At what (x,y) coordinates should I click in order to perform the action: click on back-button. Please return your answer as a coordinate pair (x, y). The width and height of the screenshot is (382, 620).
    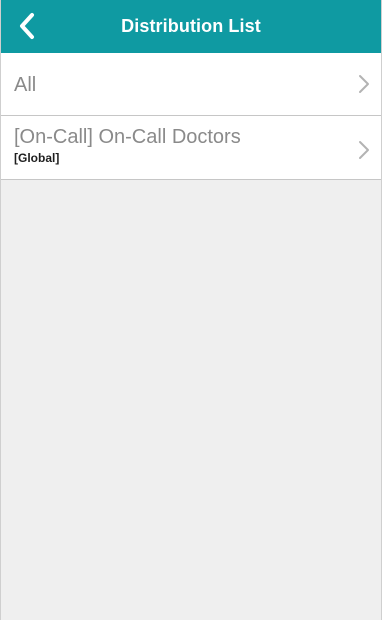
    Looking at the image, I should click on (27, 26).